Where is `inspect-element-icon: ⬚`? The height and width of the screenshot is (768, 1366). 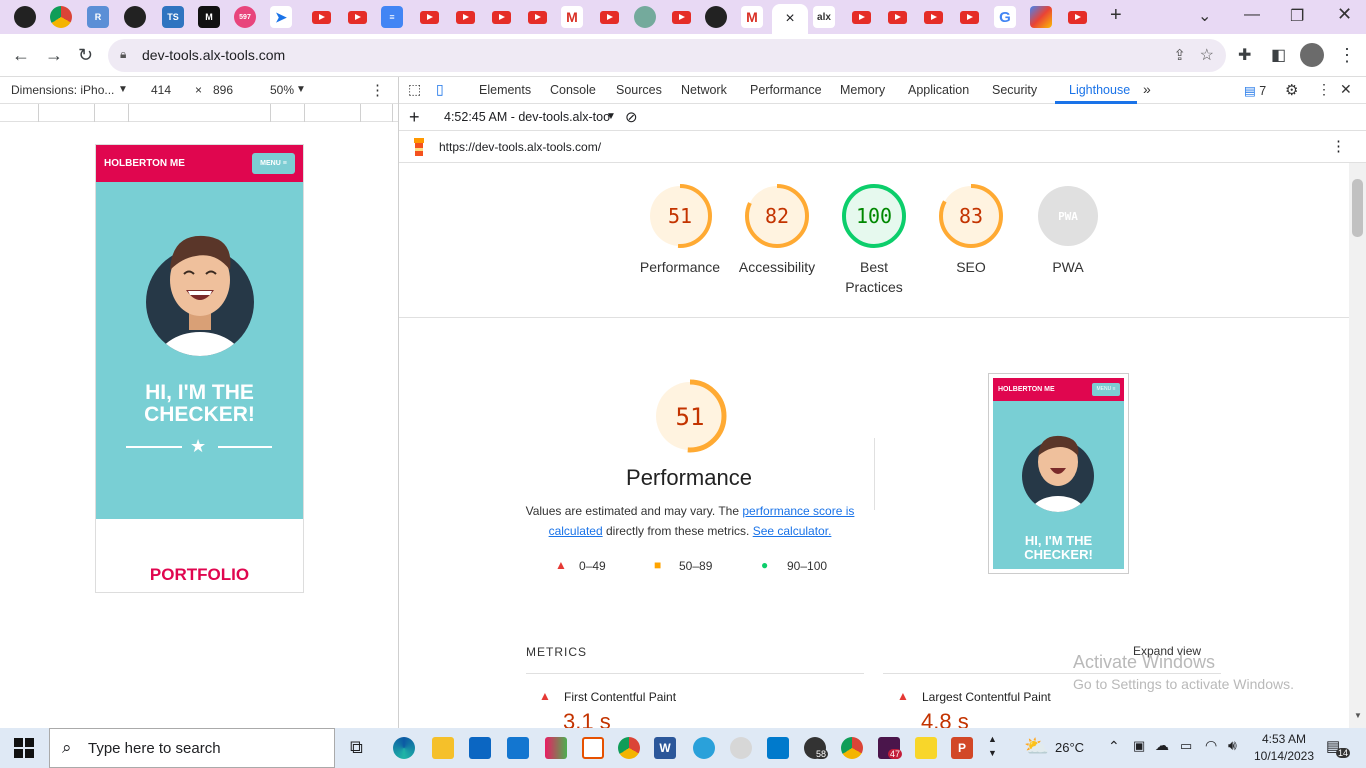 inspect-element-icon: ⬚ is located at coordinates (414, 89).